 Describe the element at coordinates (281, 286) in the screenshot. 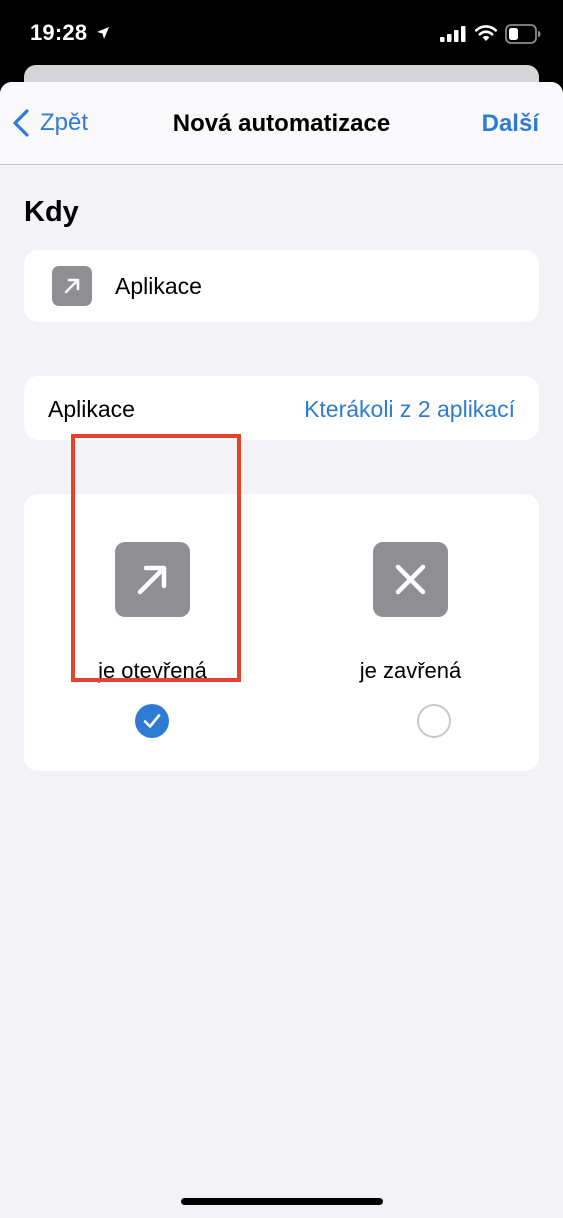

I see `trigger-card: Aplikace` at that location.